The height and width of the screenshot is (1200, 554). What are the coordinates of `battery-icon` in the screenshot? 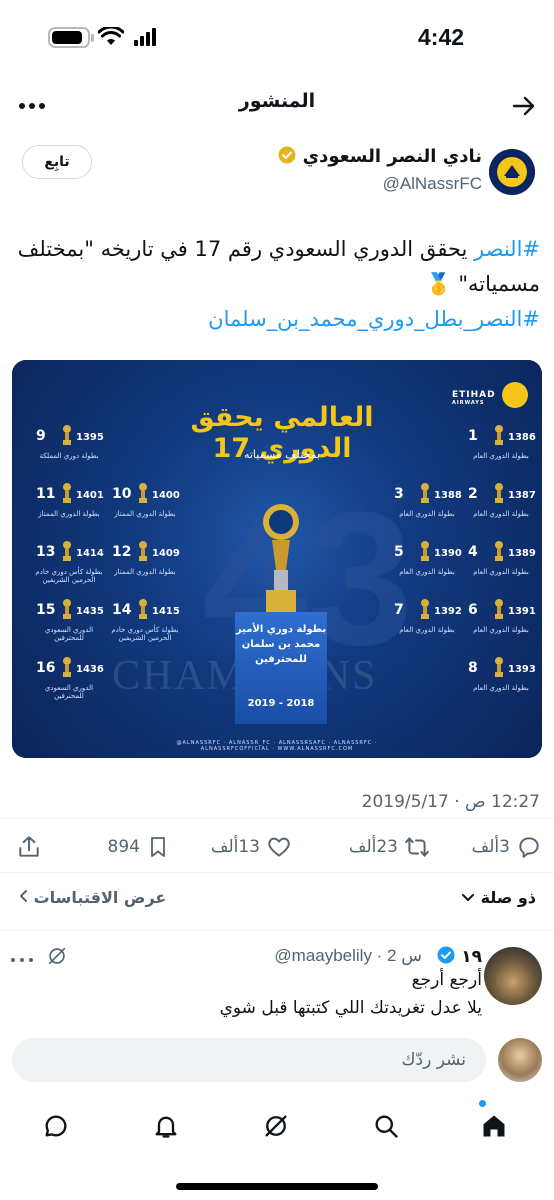 It's located at (69, 37).